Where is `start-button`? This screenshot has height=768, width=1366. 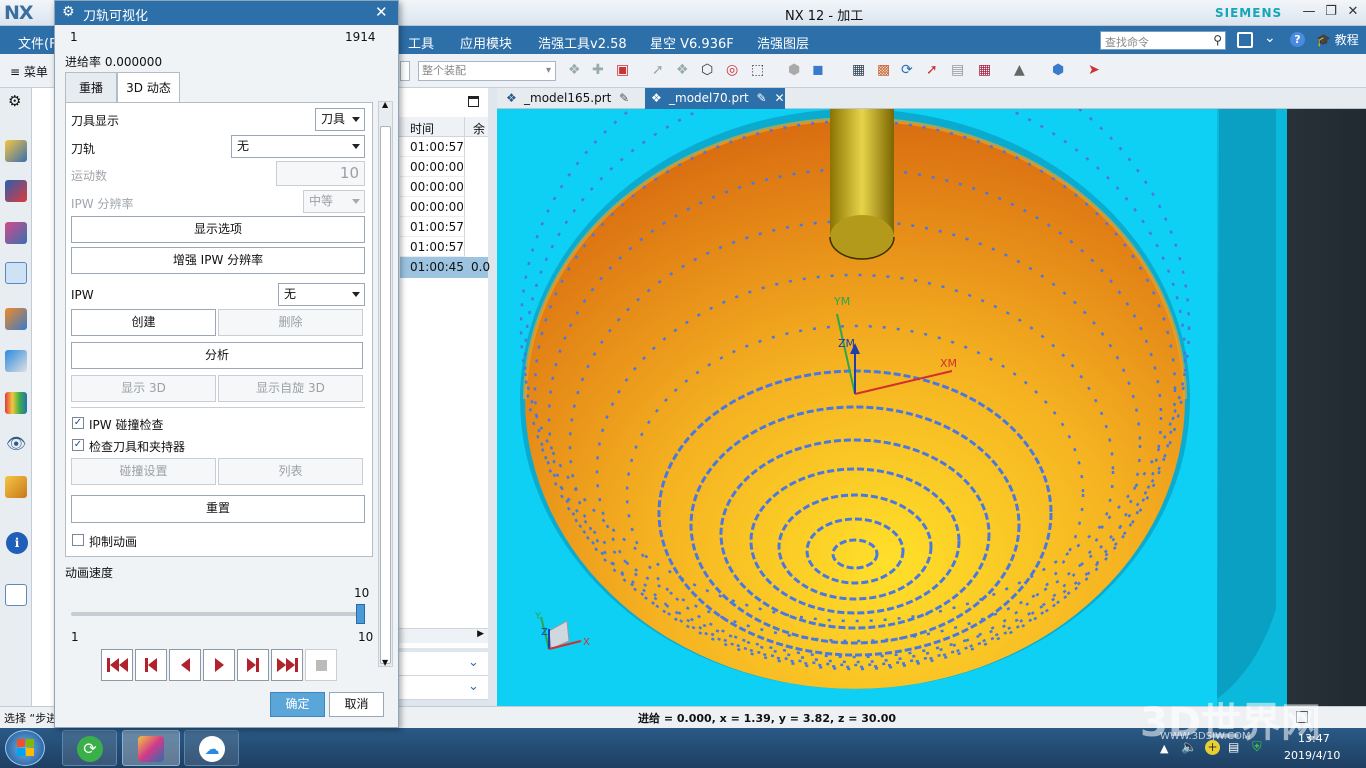 start-button is located at coordinates (25, 748).